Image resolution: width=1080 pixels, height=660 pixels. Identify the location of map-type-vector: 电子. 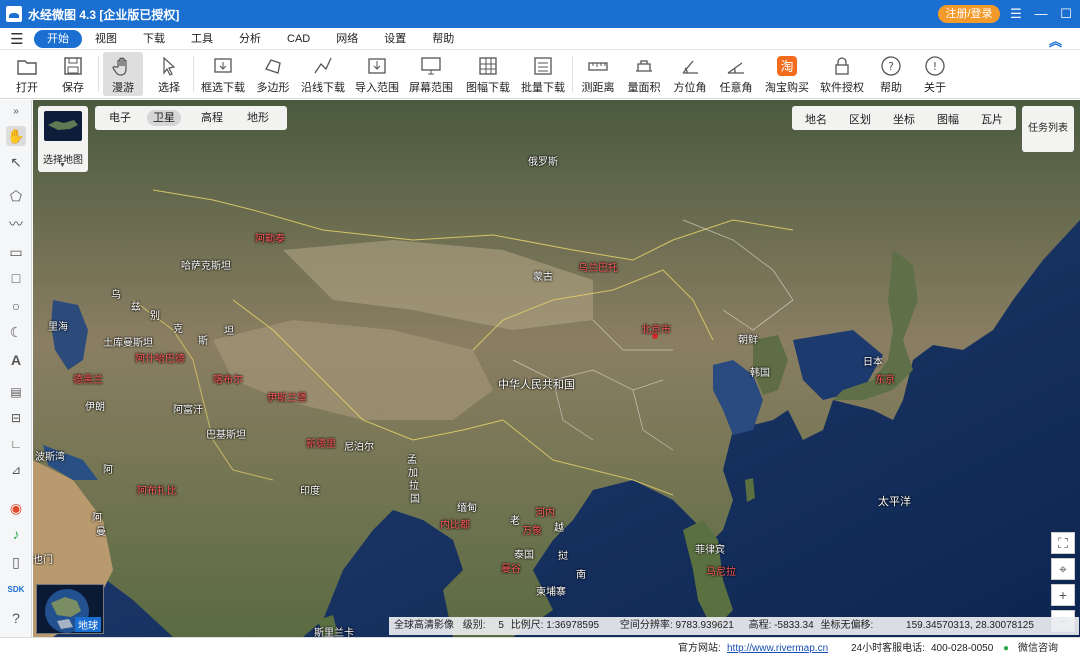
(120, 118).